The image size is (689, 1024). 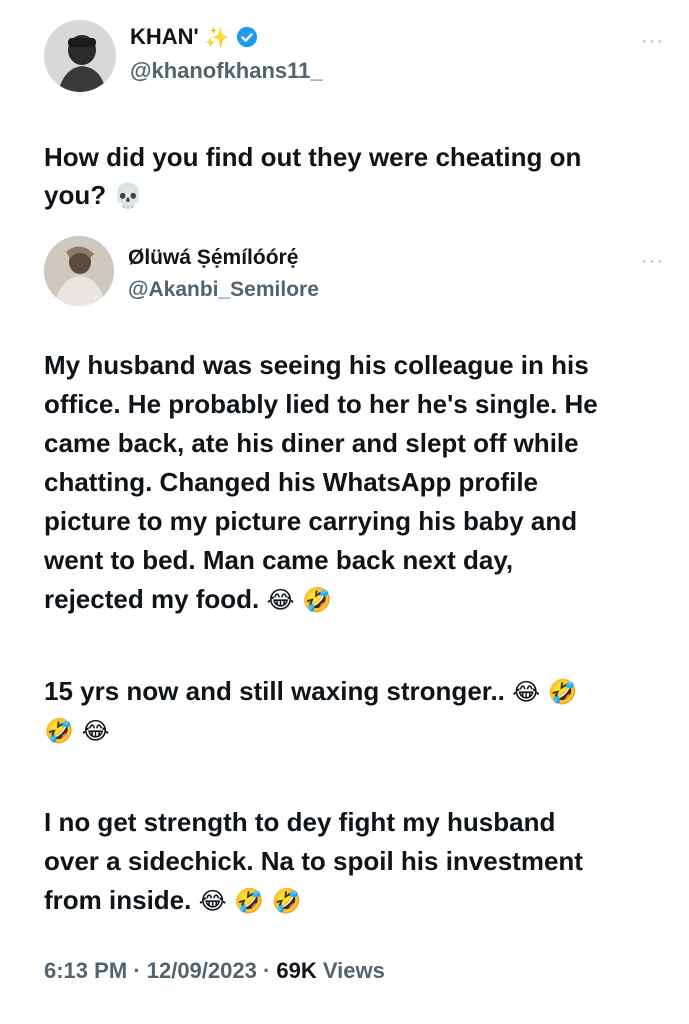 I want to click on line: rejected my food., so click(x=152, y=599).